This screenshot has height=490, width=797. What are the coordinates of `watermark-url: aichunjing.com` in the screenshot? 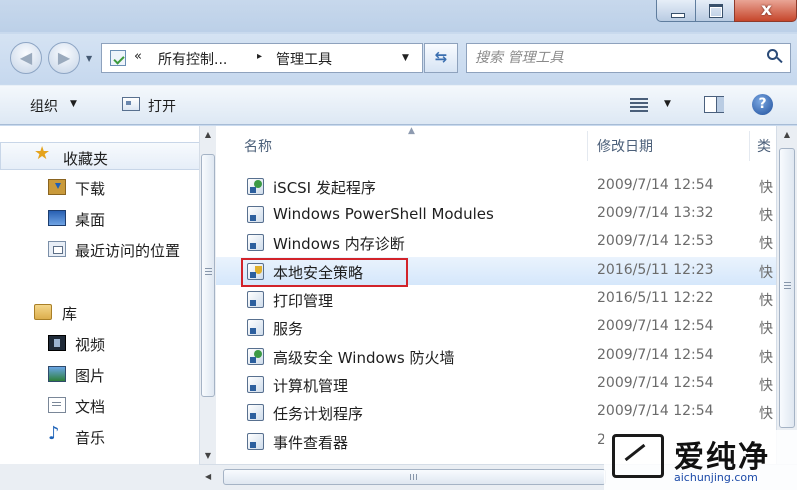 It's located at (716, 477).